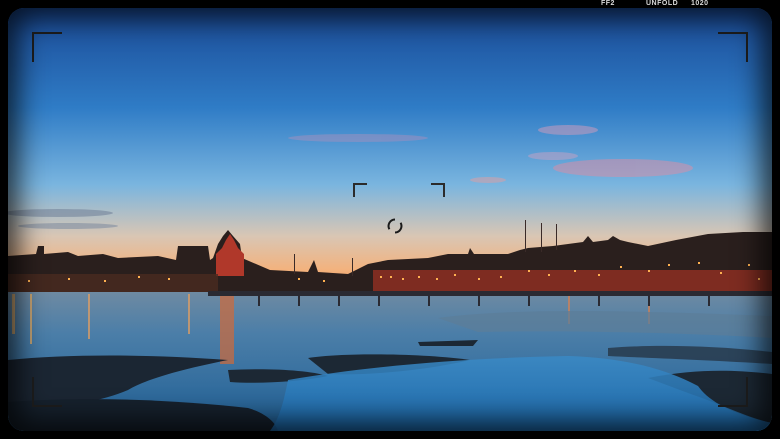 Image resolution: width=780 pixels, height=439 pixels. What do you see at coordinates (490, 293) in the screenshot?
I see `pier` at bounding box center [490, 293].